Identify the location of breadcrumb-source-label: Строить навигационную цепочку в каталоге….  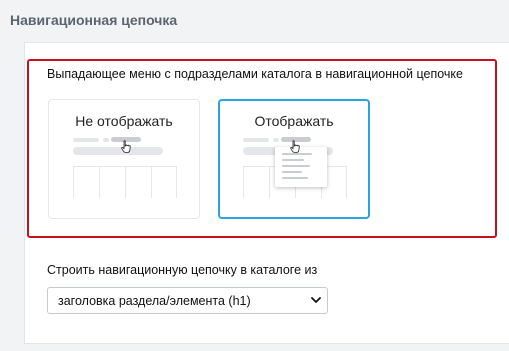
(182, 270).